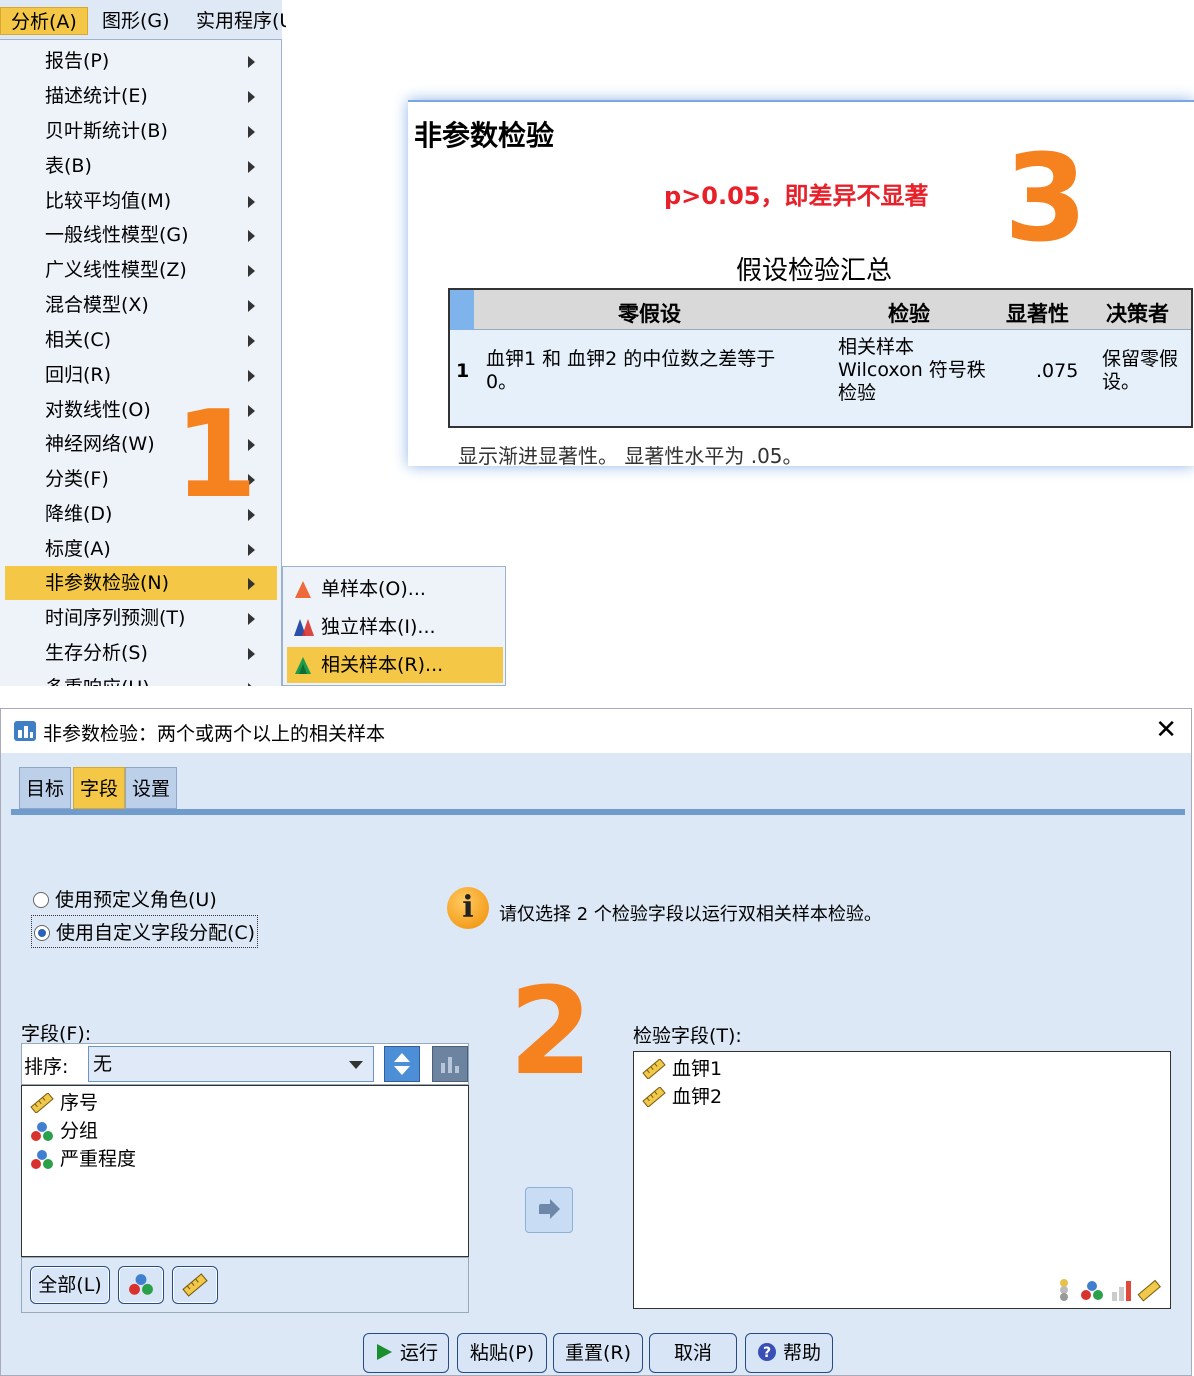 This screenshot has height=1376, width=1194. What do you see at coordinates (141, 678) in the screenshot?
I see `menu-item-multiple-response: 多重响应(U)` at bounding box center [141, 678].